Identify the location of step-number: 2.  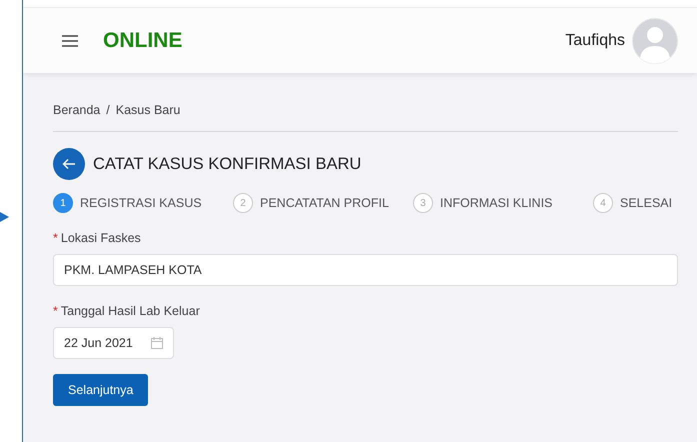
(243, 203).